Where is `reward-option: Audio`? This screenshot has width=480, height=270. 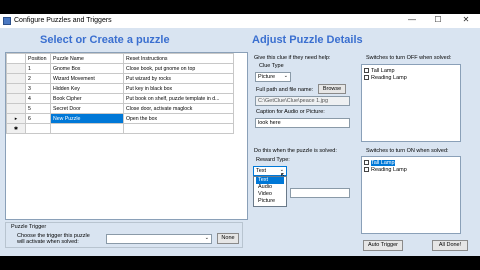
reward-option: Audio is located at coordinates (270, 187).